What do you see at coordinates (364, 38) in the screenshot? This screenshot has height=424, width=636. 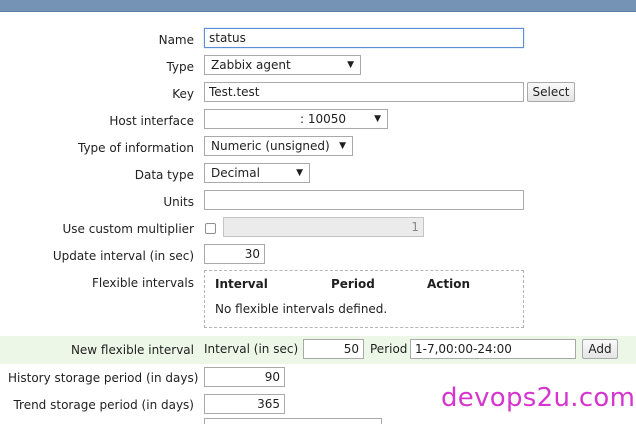 I see `name-input: status` at bounding box center [364, 38].